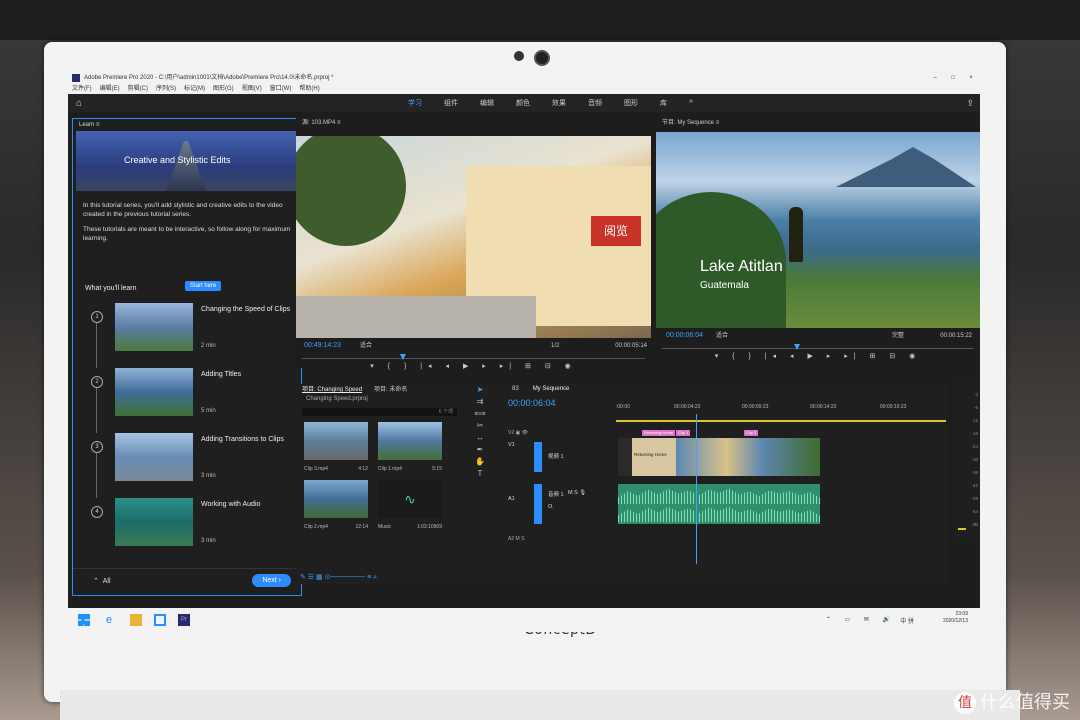 The width and height of the screenshot is (1080, 720). Describe the element at coordinates (480, 414) in the screenshot. I see `ripple-edit-tool-icon: ⟺` at that location.